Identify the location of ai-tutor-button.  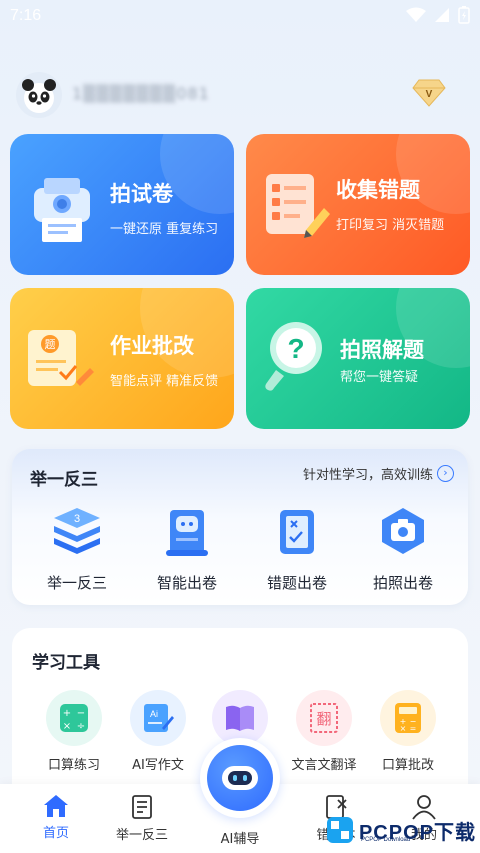
(240, 778).